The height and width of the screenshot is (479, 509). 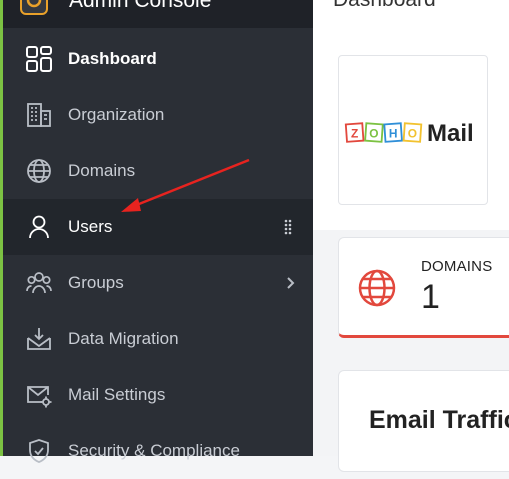 I want to click on group-icon, so click(x=39, y=283).